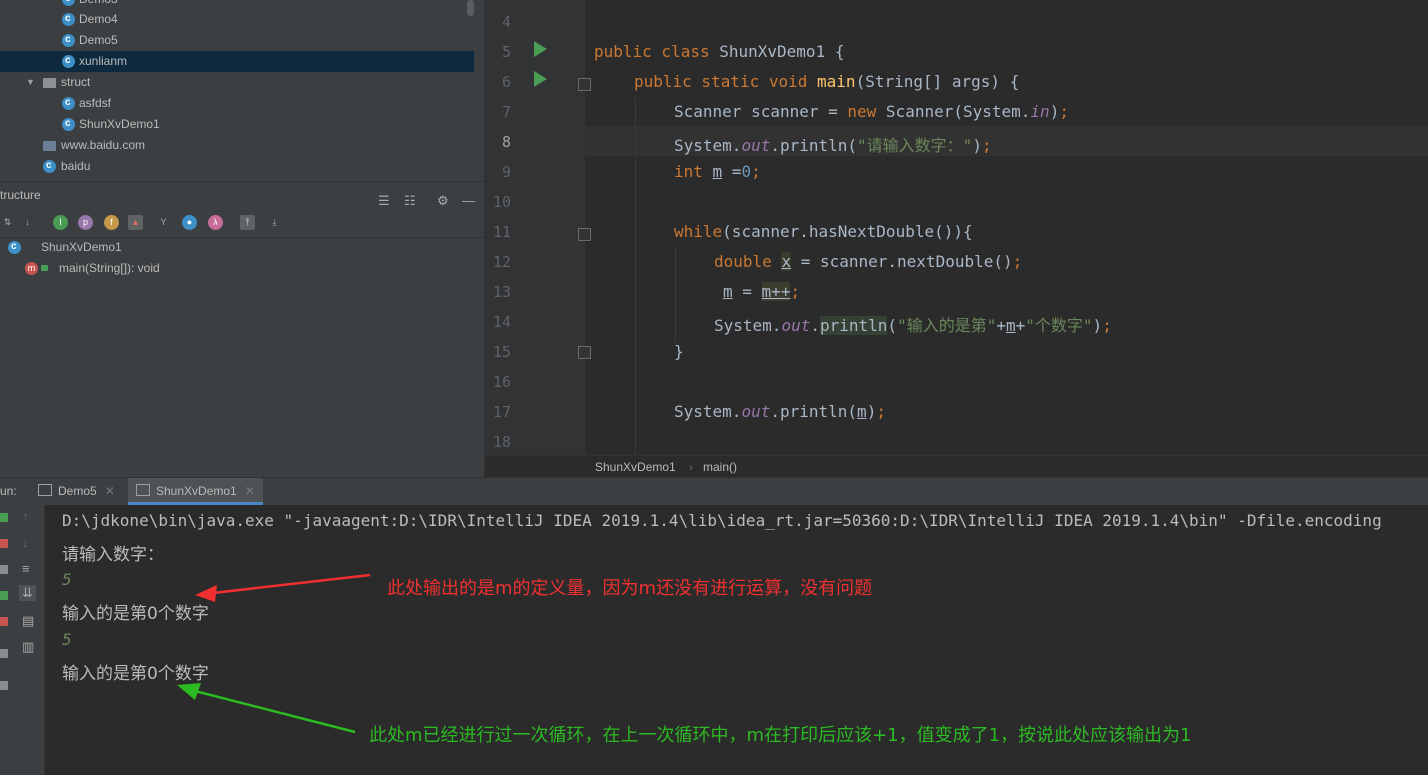 This screenshot has height=775, width=1428. What do you see at coordinates (189, 691) in the screenshot?
I see `green-arrowhead` at bounding box center [189, 691].